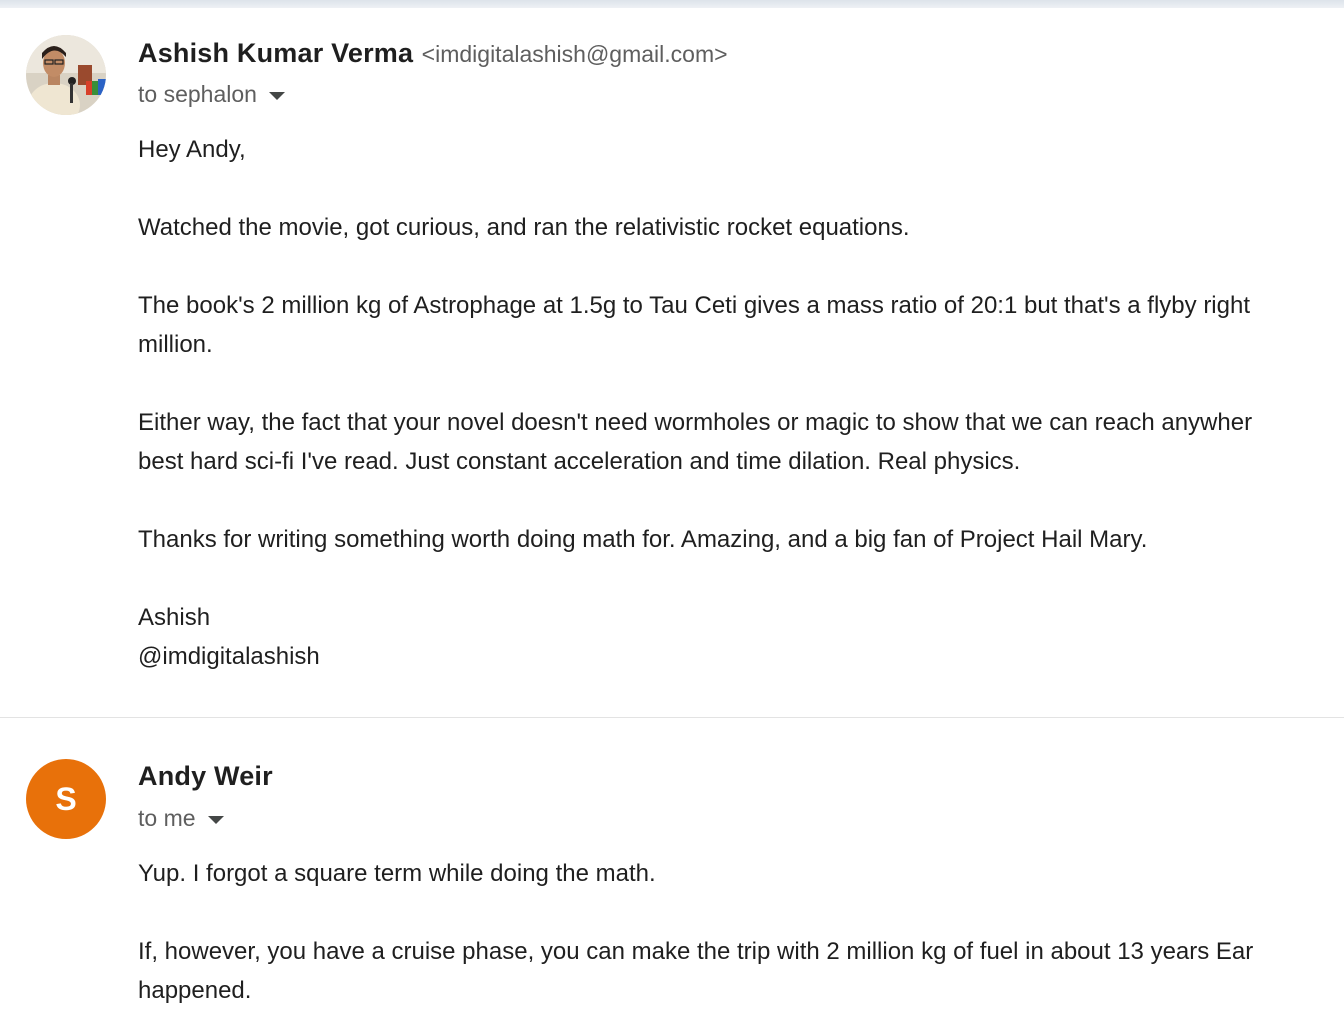 The width and height of the screenshot is (1344, 1014). Describe the element at coordinates (741, 637) in the screenshot. I see `signature: Ashish @imdigitalashish` at that location.